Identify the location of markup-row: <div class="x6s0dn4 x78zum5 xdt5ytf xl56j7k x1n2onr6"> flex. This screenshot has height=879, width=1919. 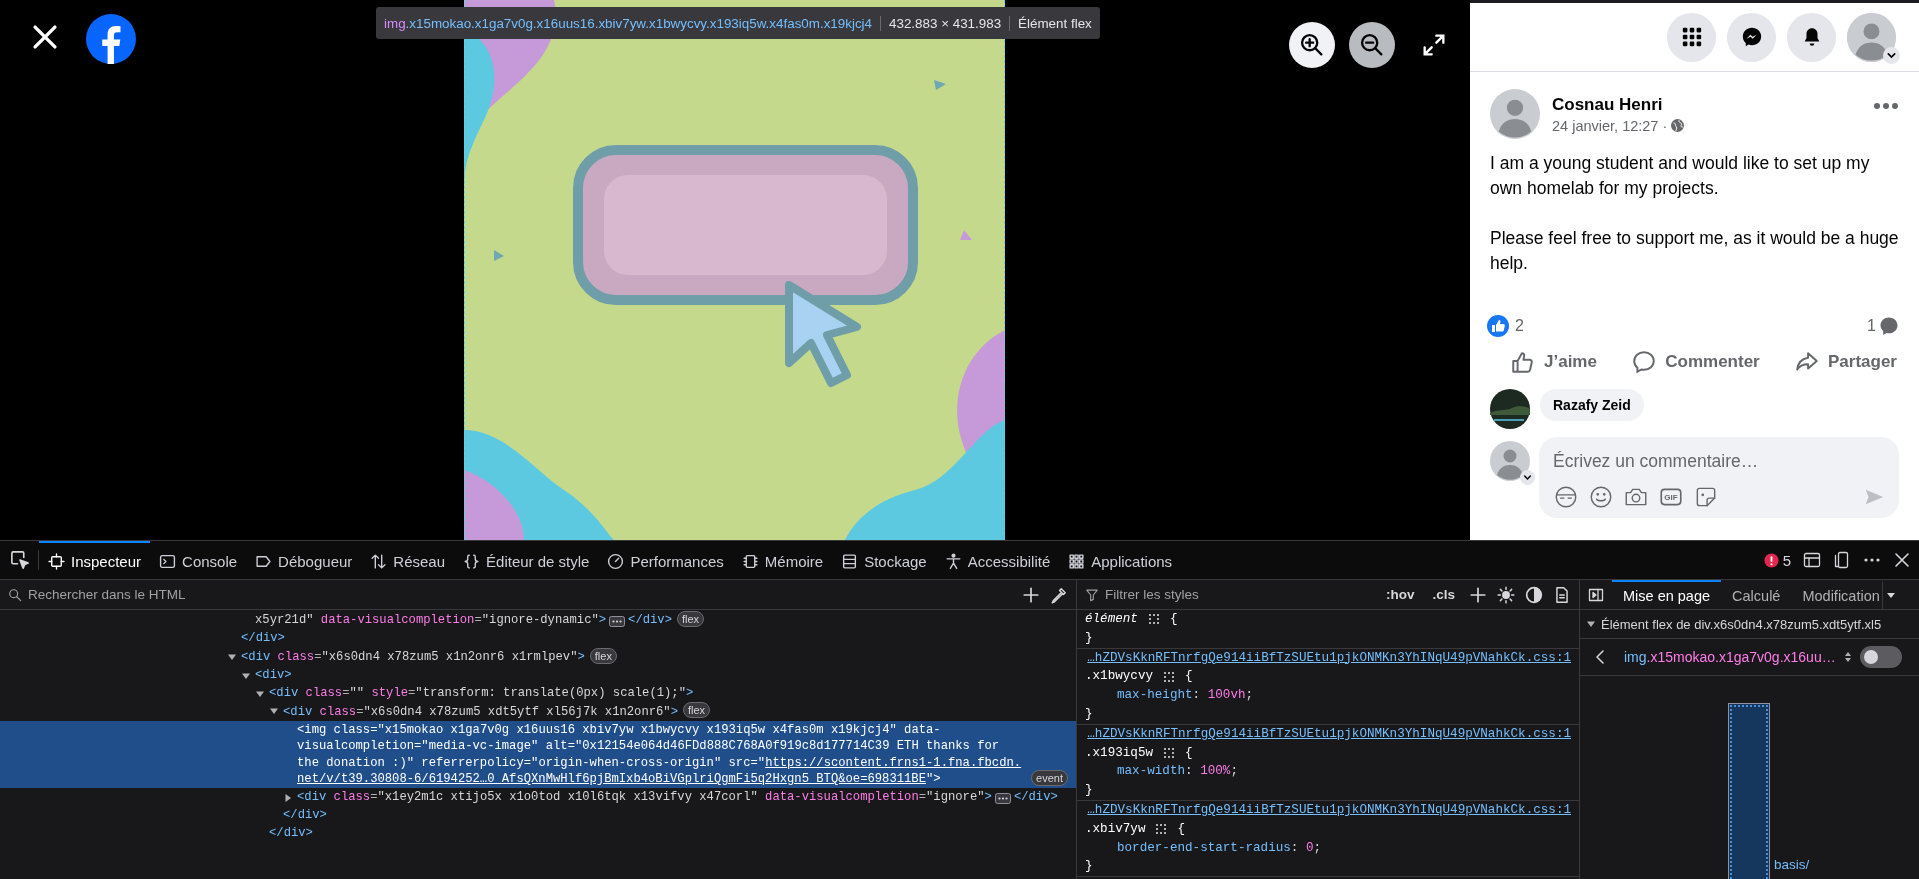
(538, 711).